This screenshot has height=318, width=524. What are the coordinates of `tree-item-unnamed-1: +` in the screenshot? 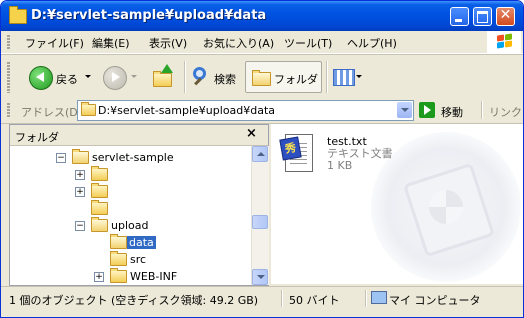 It's located at (130, 174).